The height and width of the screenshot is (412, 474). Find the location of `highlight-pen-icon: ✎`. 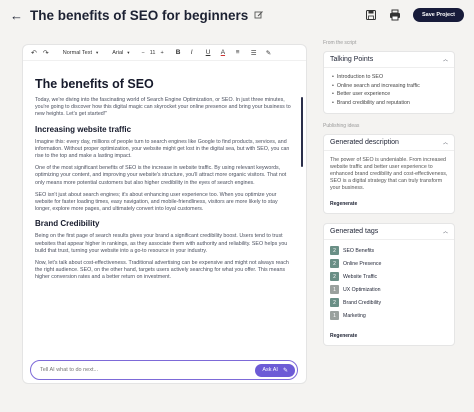

highlight-pen-icon: ✎ is located at coordinates (271, 53).